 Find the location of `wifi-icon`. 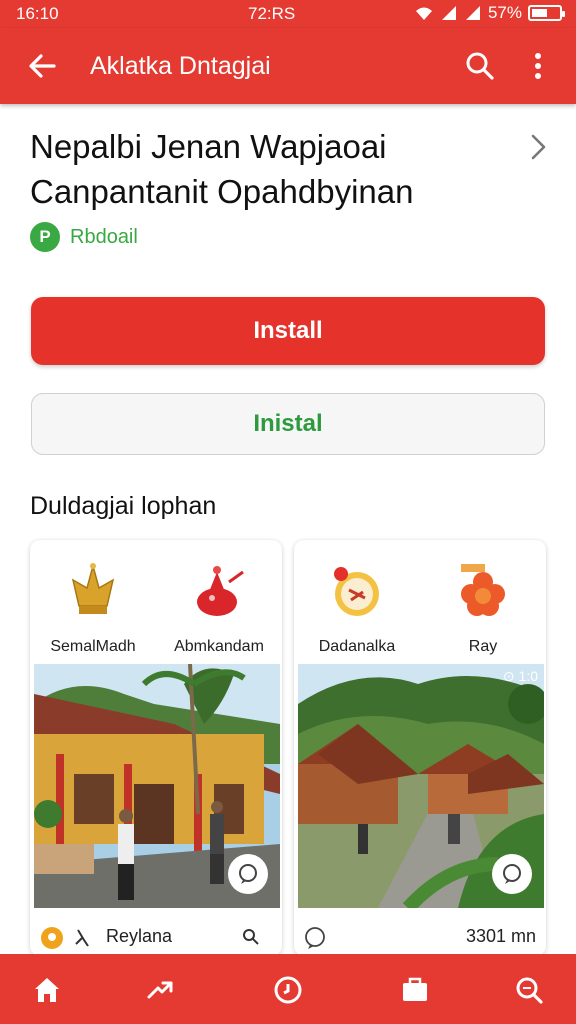

wifi-icon is located at coordinates (423, 13).